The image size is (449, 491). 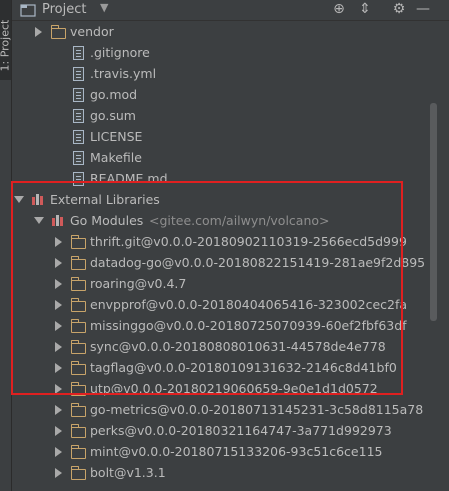 I want to click on tree-row: sync@v0.0.0-20180808010631-44578de4e778, so click(x=219, y=346).